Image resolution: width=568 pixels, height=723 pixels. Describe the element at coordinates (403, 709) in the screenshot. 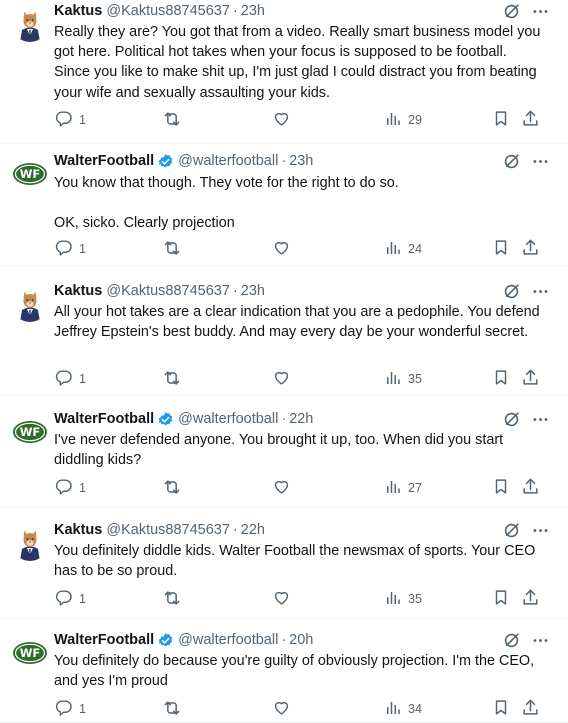

I see `views-button: 34` at that location.